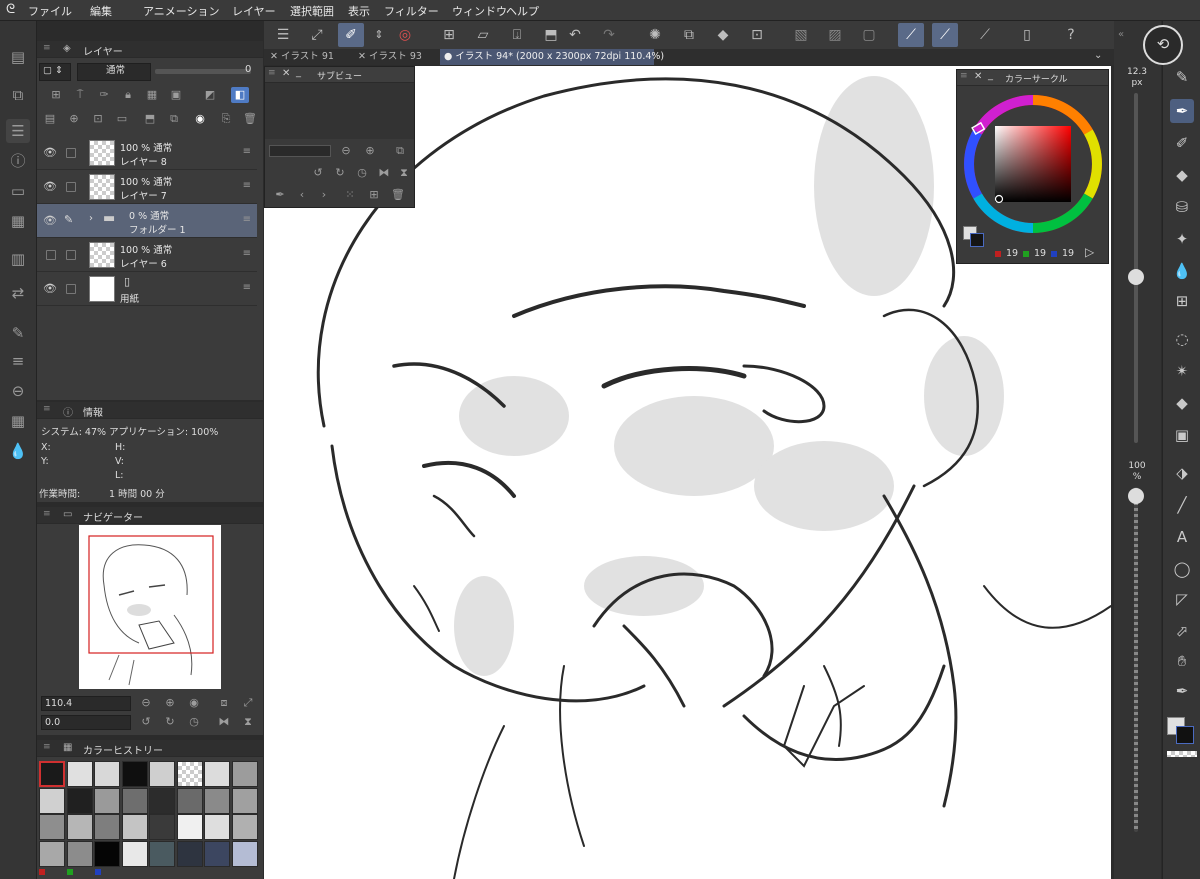 This screenshot has height=879, width=1200. Describe the element at coordinates (1163, 45) in the screenshot. I see `modifier-key-icon: ⟲` at that location.